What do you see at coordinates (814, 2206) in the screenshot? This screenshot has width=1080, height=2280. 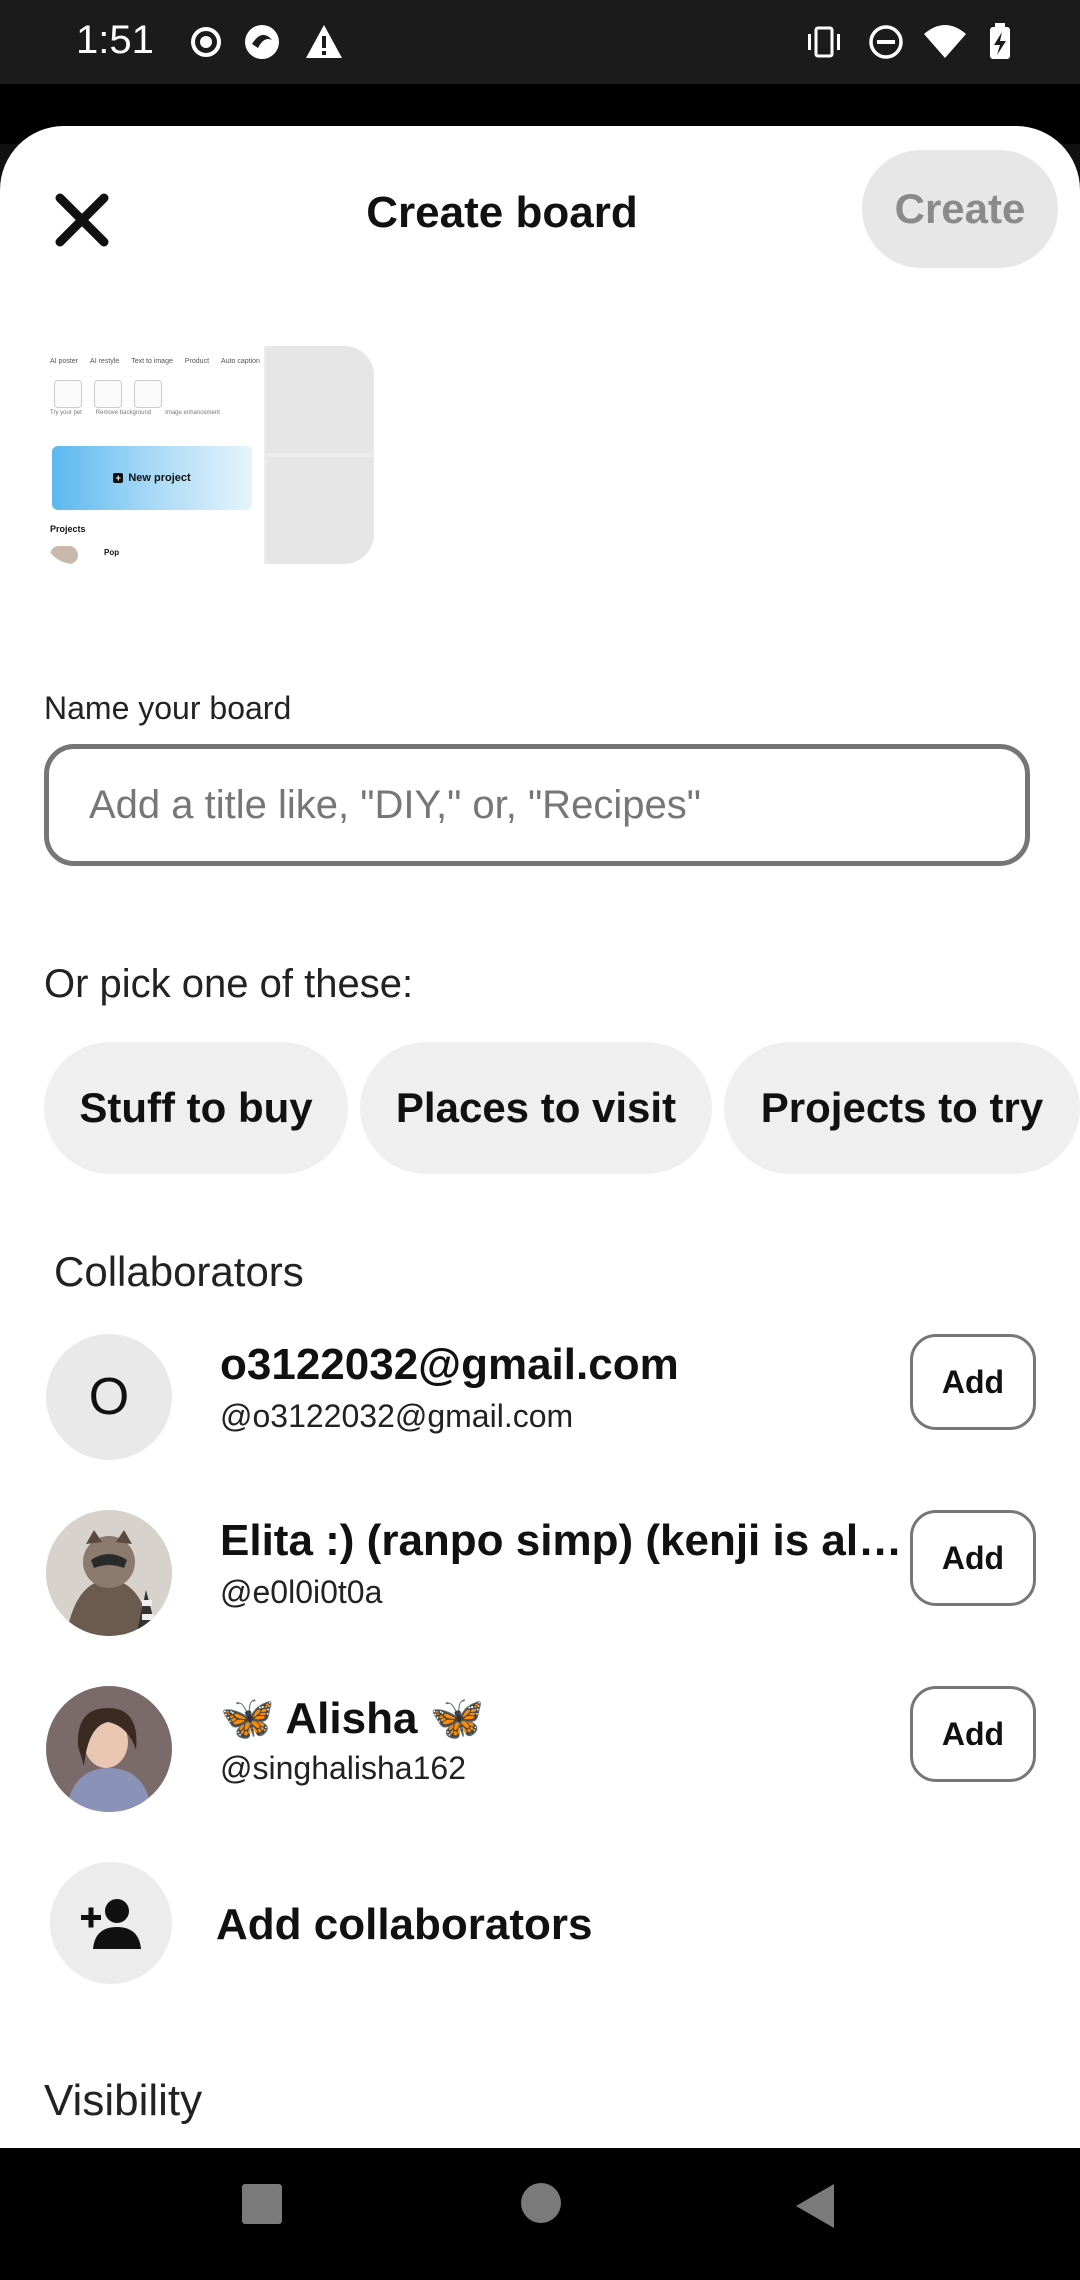 I see `back-icon` at bounding box center [814, 2206].